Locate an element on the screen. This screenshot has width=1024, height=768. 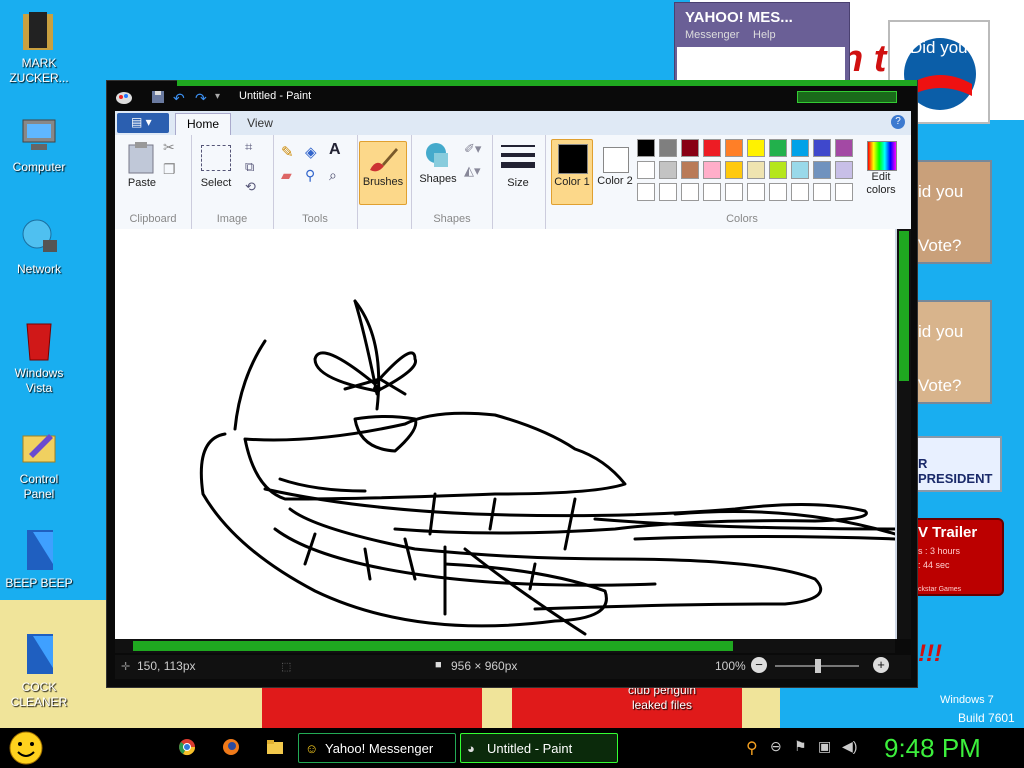
firefox-icon is located at coordinates (231, 749).